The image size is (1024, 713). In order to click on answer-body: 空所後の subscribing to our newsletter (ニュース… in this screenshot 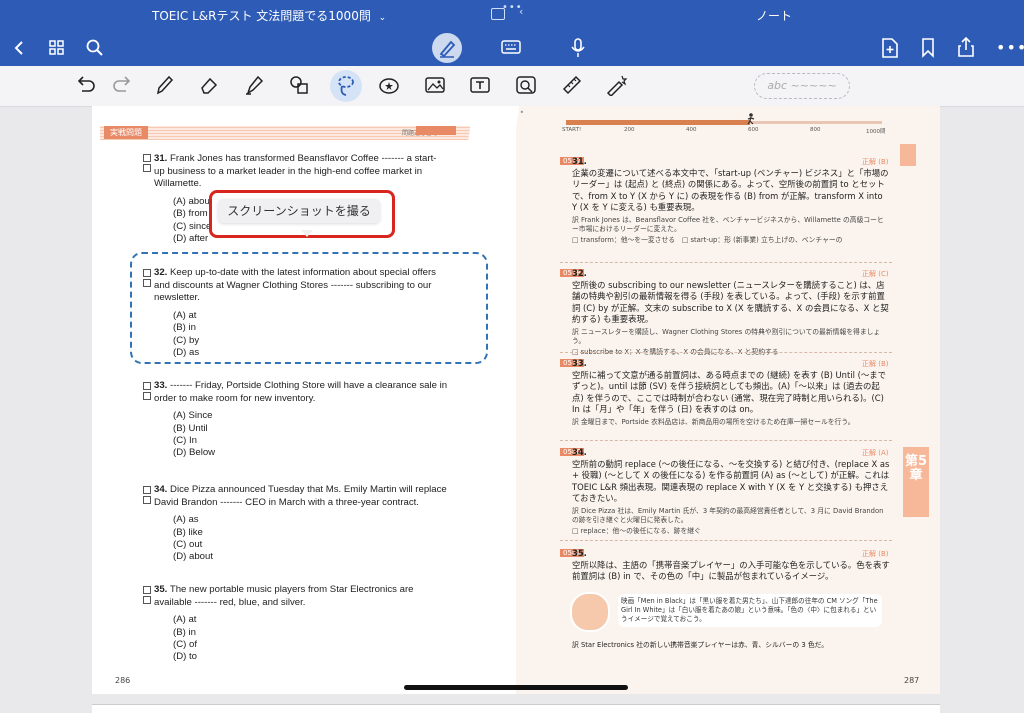, I will do `click(730, 302)`.